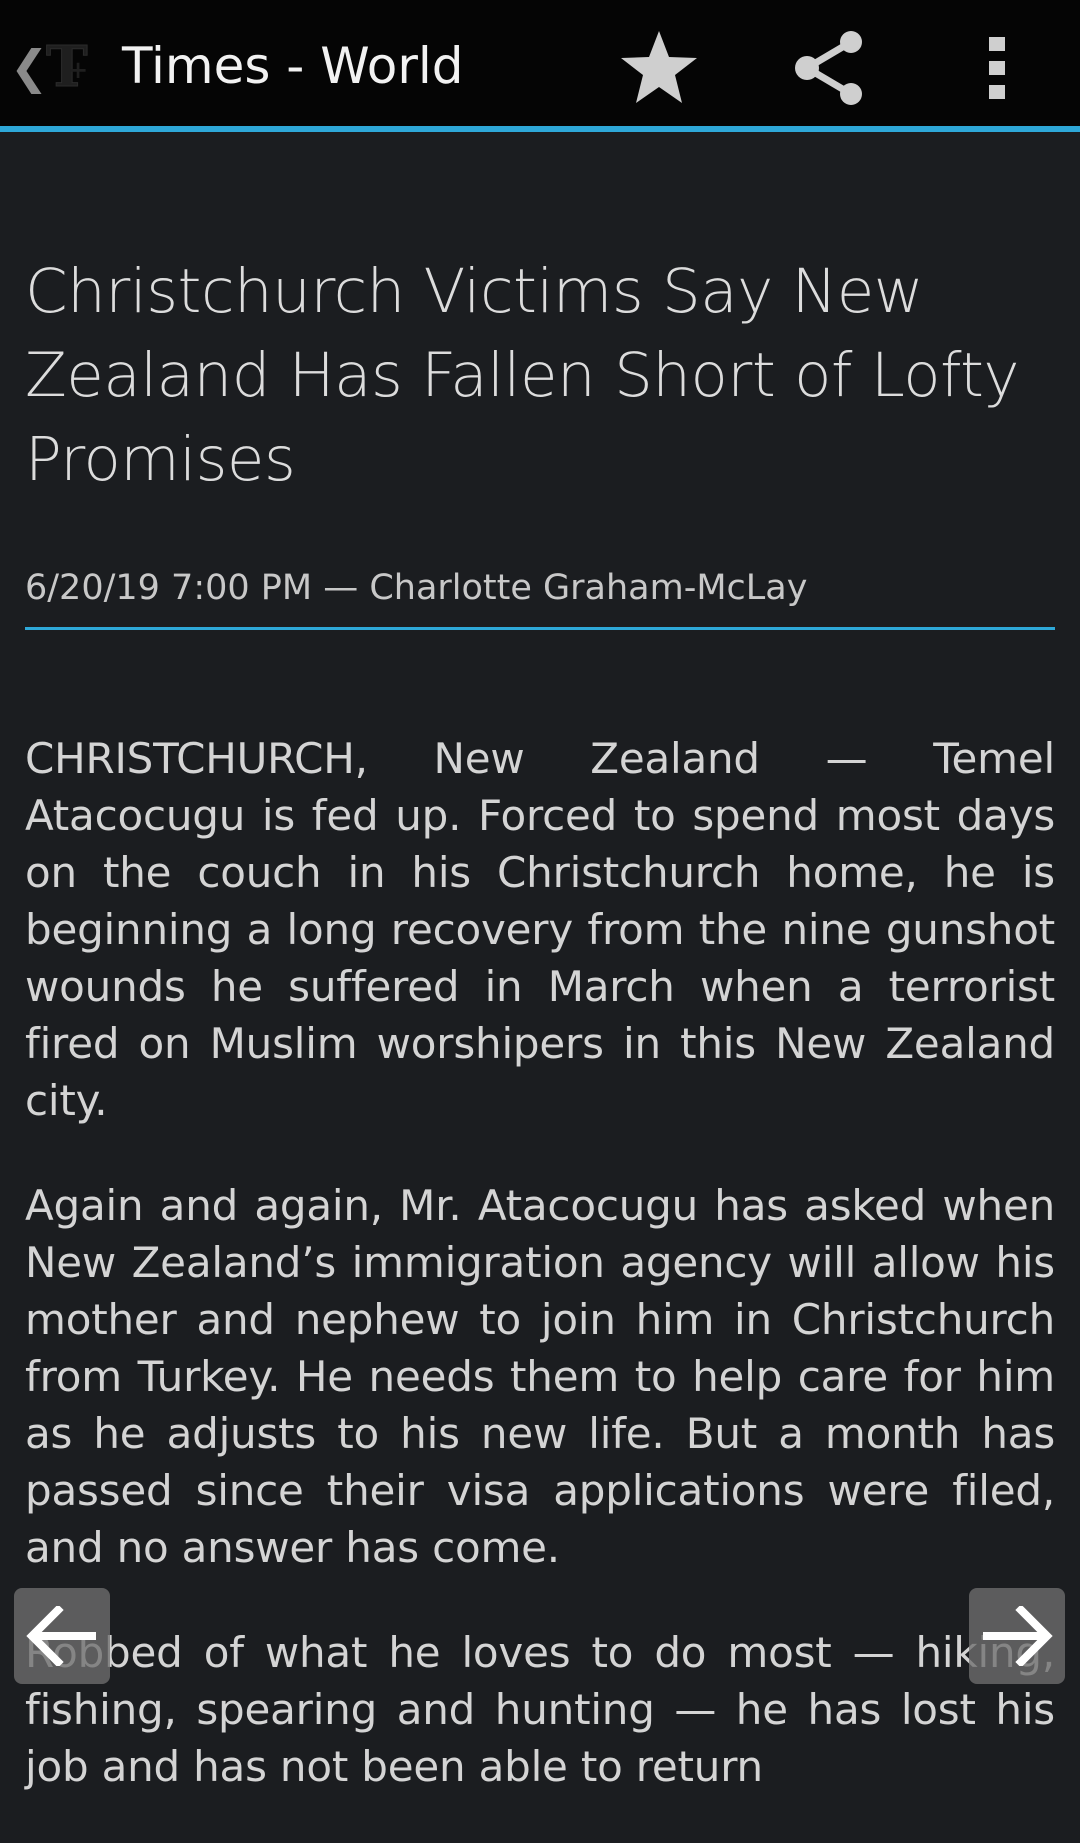 Image resolution: width=1080 pixels, height=1843 pixels. I want to click on favorite-button, so click(659, 68).